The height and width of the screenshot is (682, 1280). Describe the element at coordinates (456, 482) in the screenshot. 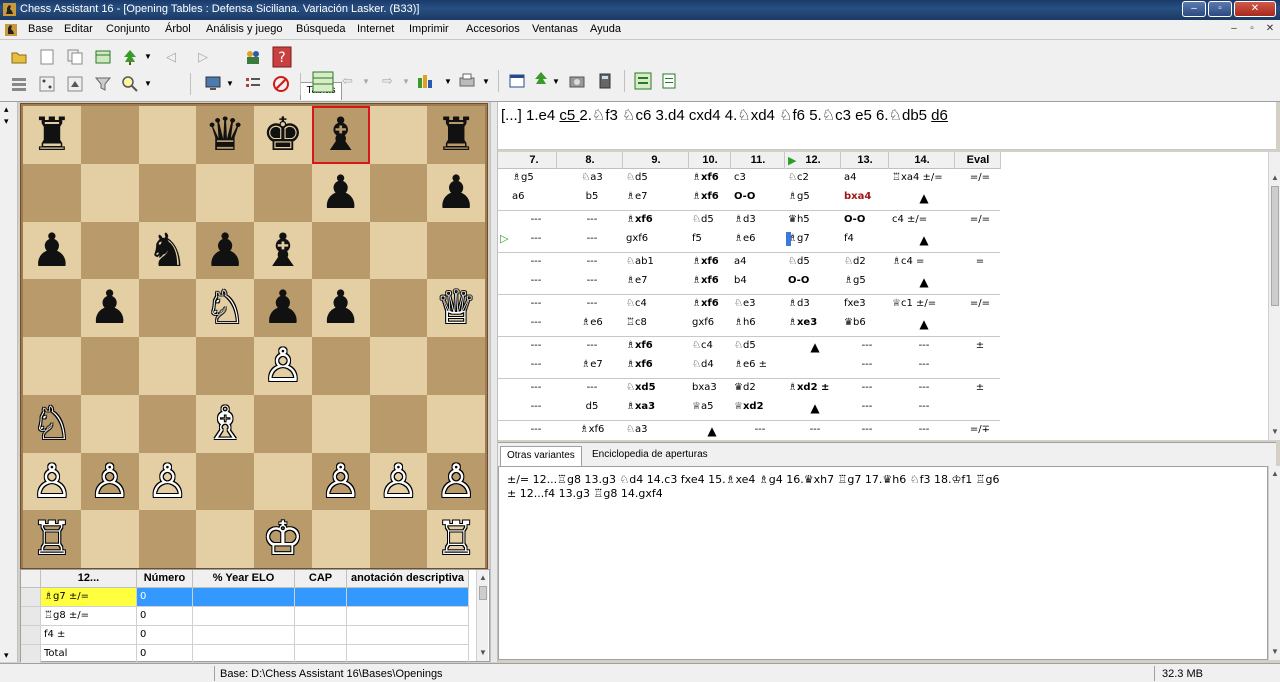

I see `white-piece-h2: ♙` at that location.